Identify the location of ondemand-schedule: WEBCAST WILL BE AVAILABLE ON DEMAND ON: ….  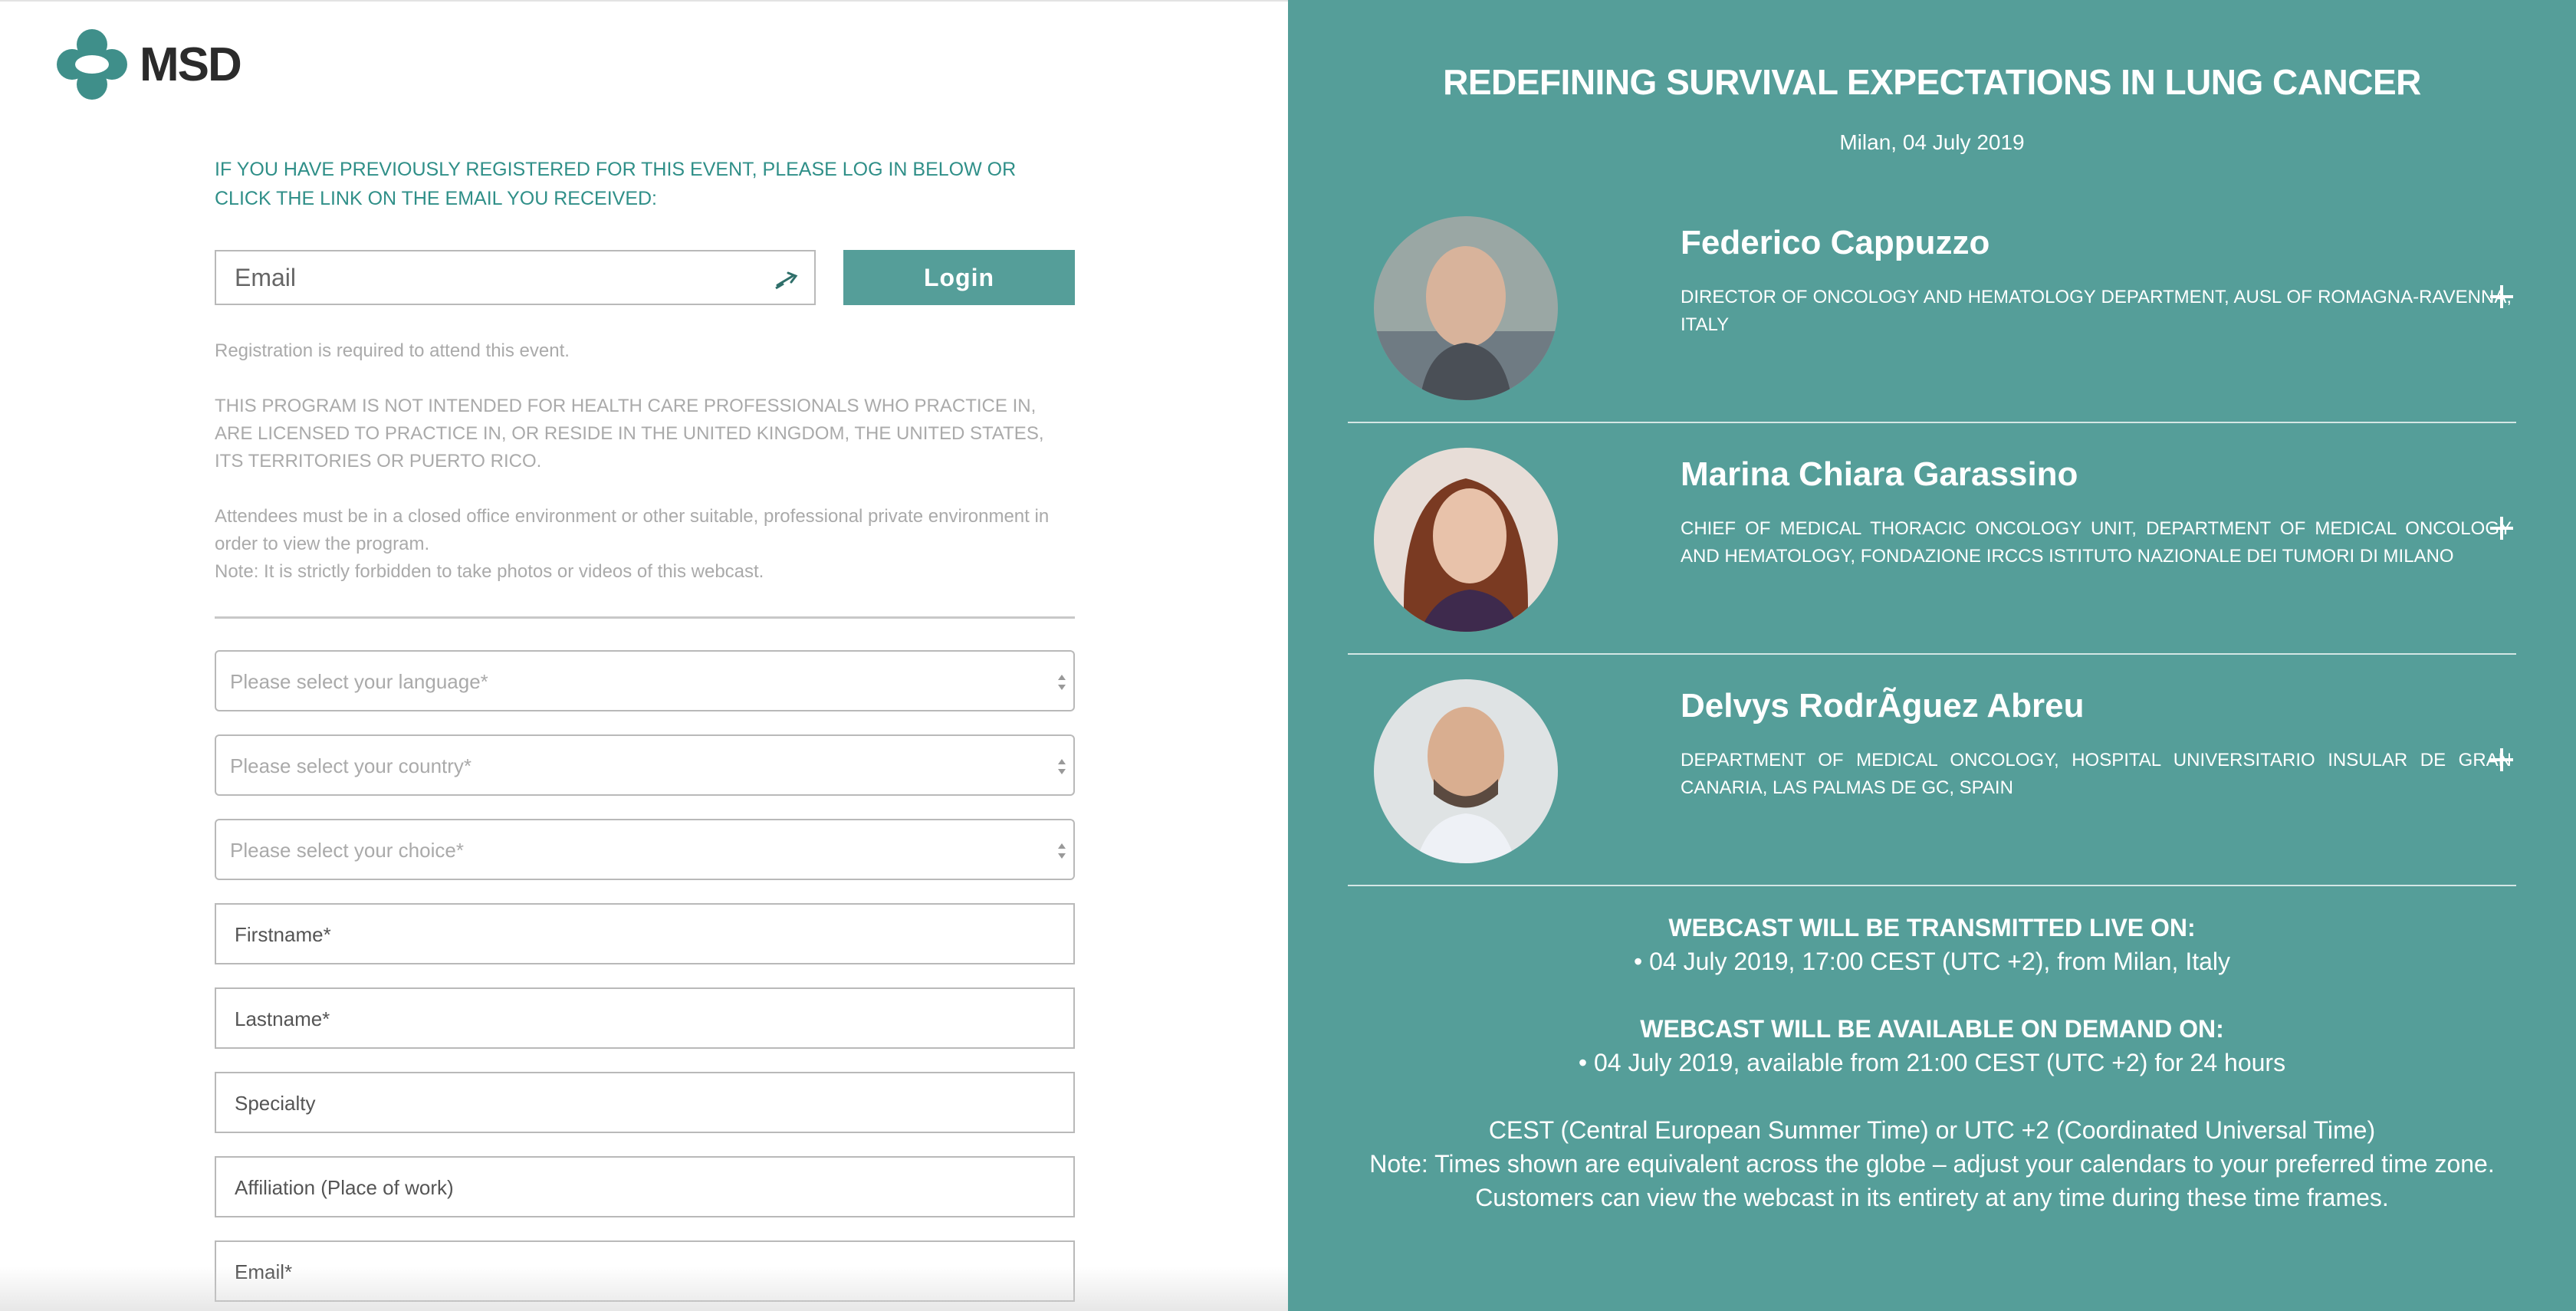
(1932, 1045).